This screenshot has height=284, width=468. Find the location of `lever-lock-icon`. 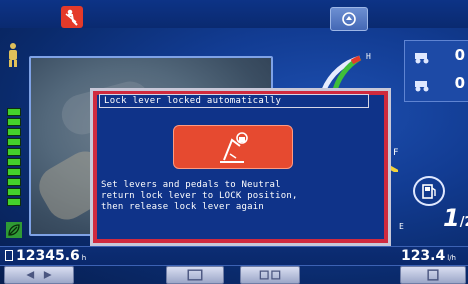

lever-lock-icon is located at coordinates (233, 147).